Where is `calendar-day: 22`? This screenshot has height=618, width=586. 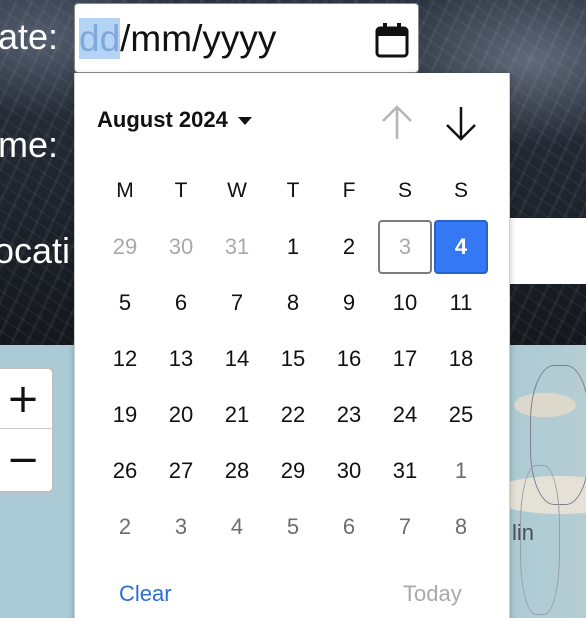
calendar-day: 22 is located at coordinates (293, 415).